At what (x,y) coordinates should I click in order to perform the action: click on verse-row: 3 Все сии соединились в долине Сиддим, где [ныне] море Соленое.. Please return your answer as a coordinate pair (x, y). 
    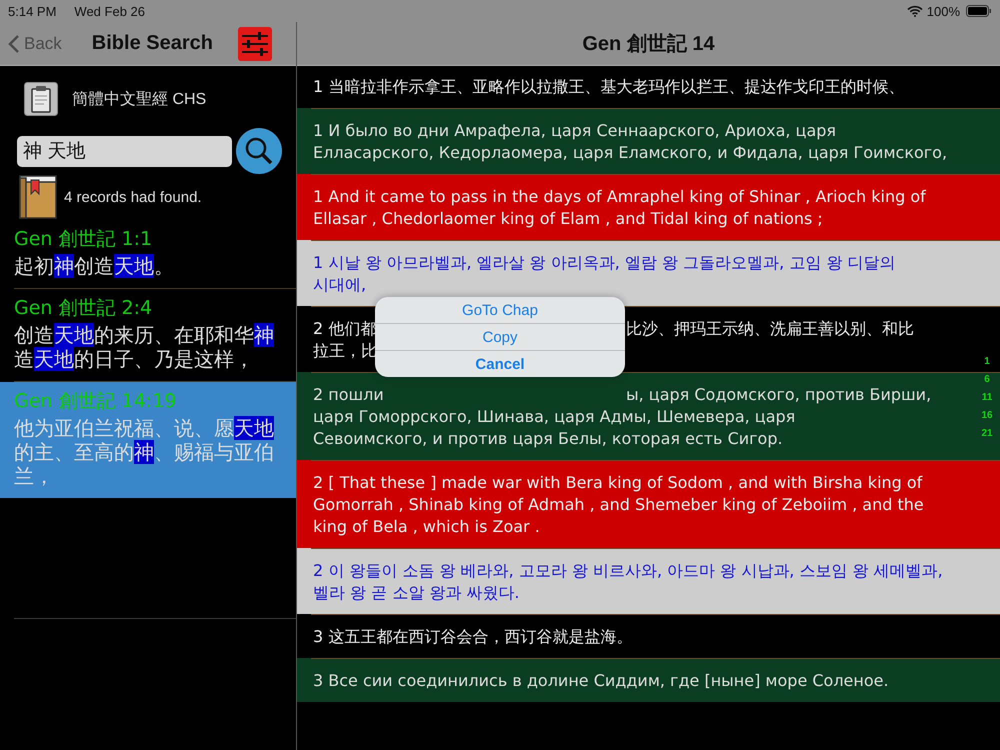
    Looking at the image, I should click on (648, 681).